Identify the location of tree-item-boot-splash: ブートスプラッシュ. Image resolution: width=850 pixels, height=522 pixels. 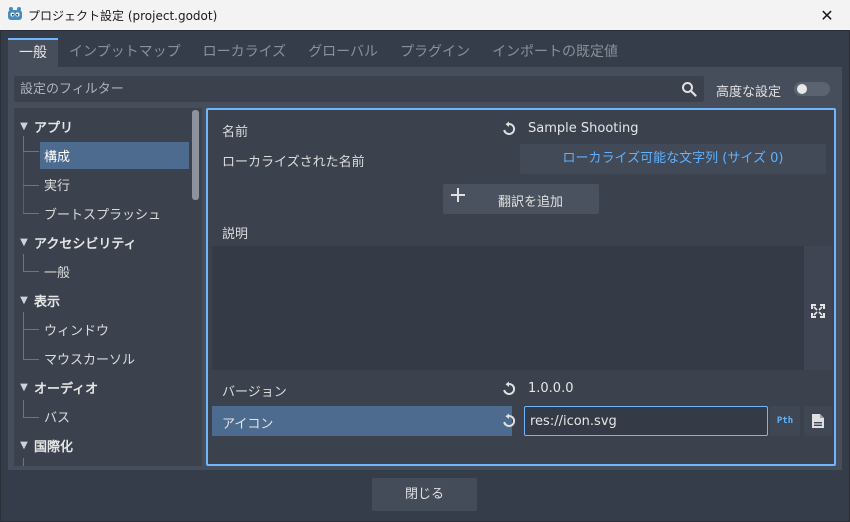
(102, 213).